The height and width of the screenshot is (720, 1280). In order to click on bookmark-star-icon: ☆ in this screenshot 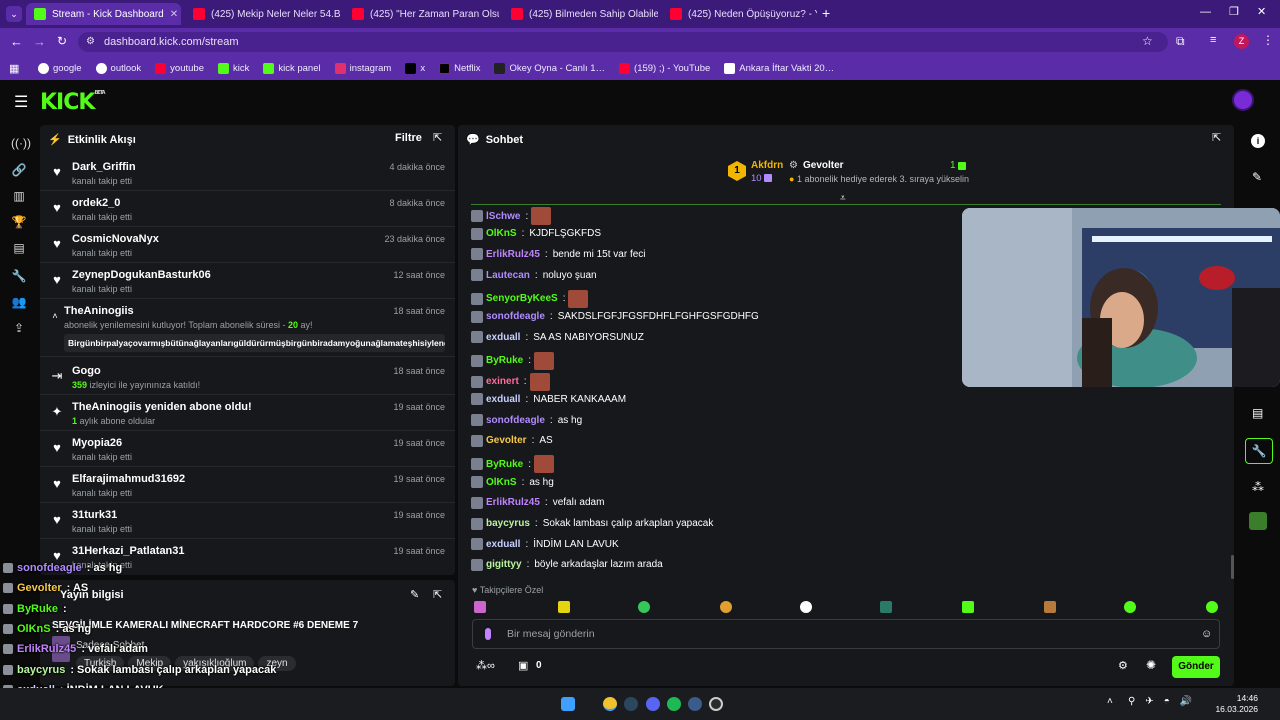, I will do `click(1147, 41)`.